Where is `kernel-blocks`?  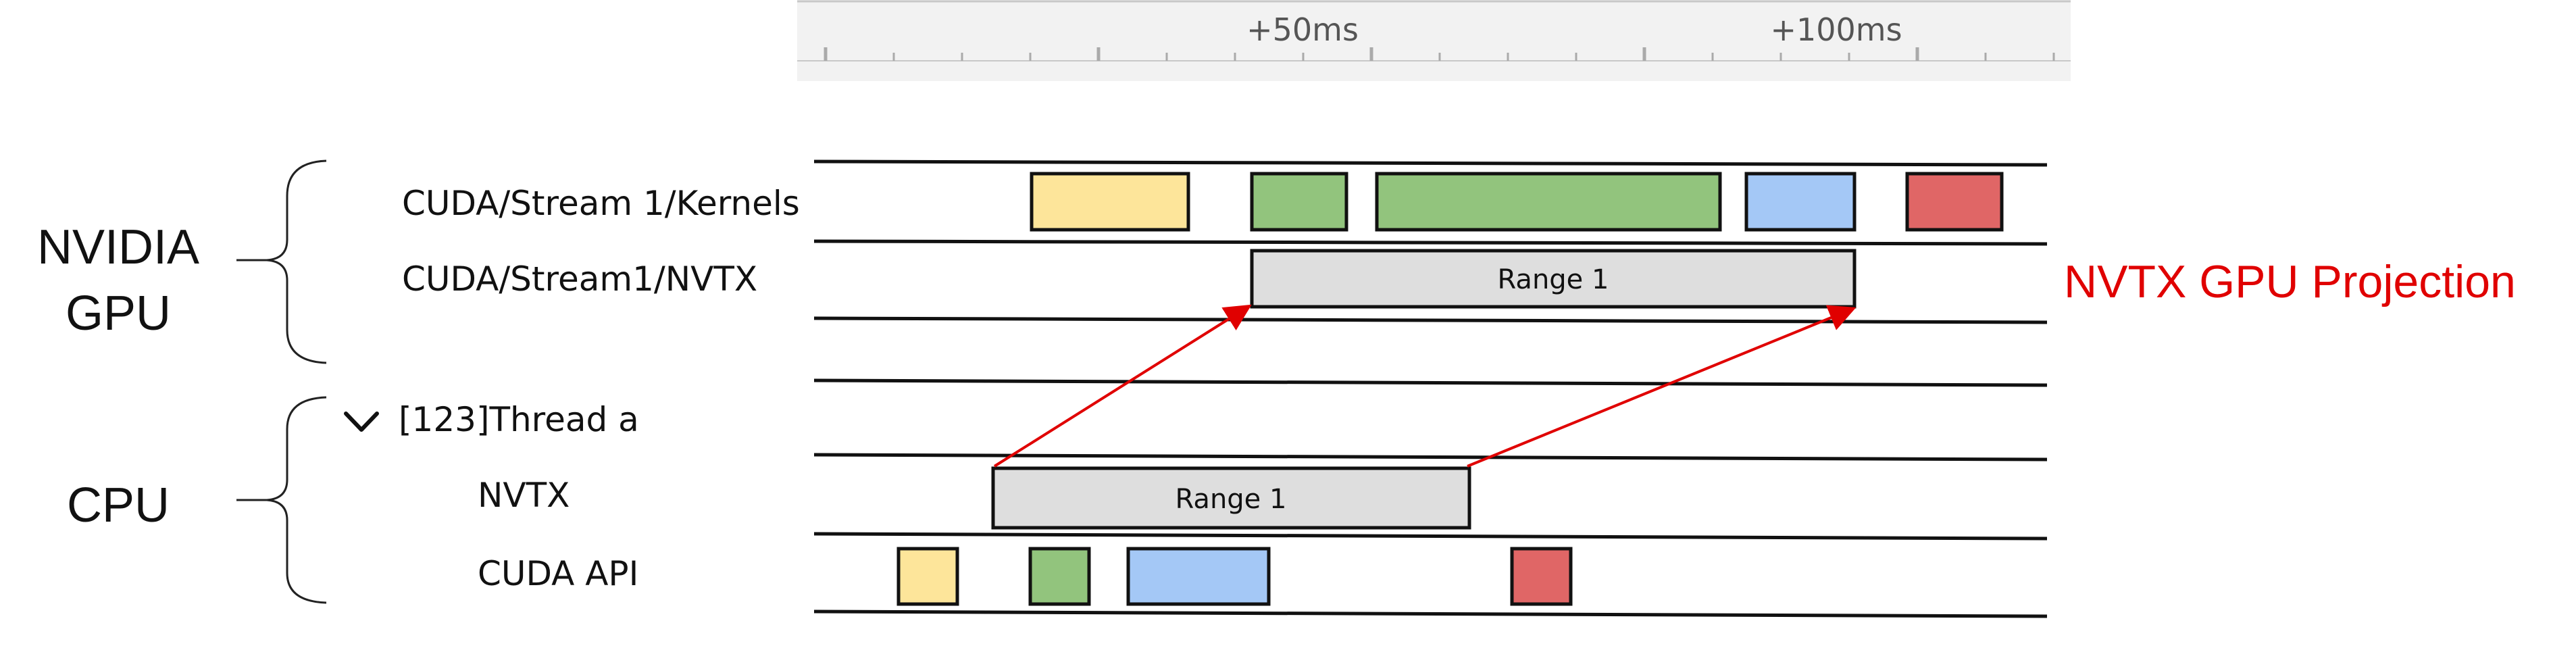
kernel-blocks is located at coordinates (1517, 202).